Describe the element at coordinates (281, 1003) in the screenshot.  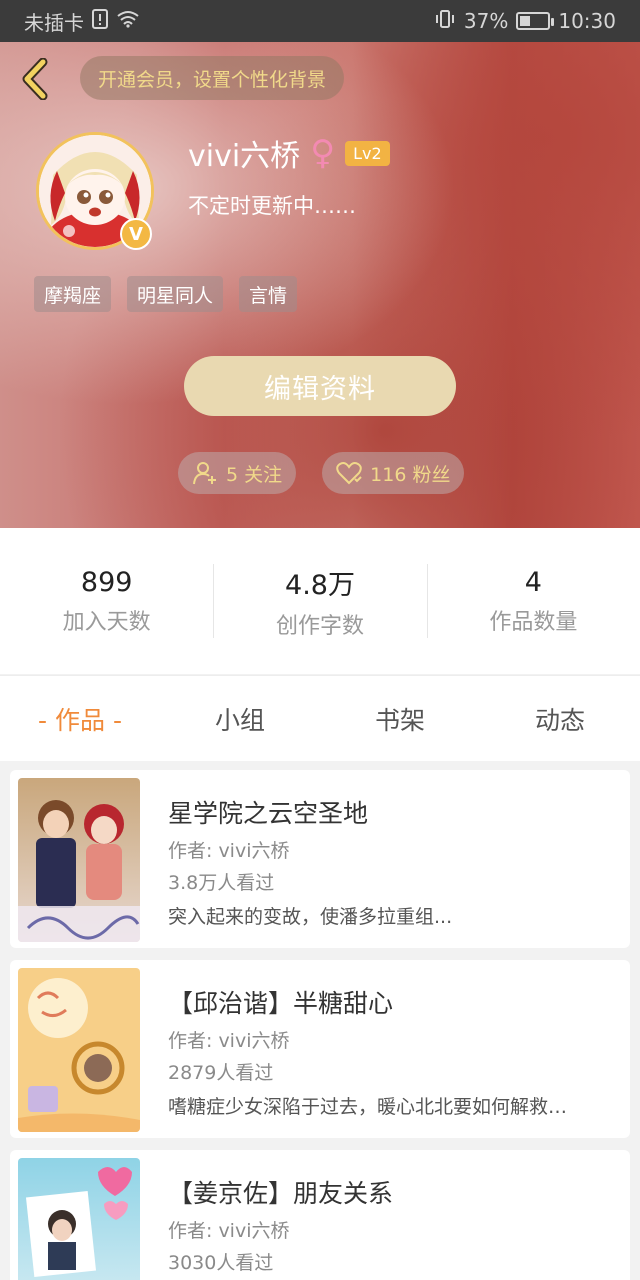
I see `work-title: 【邱治谐】半糖甜心` at that location.